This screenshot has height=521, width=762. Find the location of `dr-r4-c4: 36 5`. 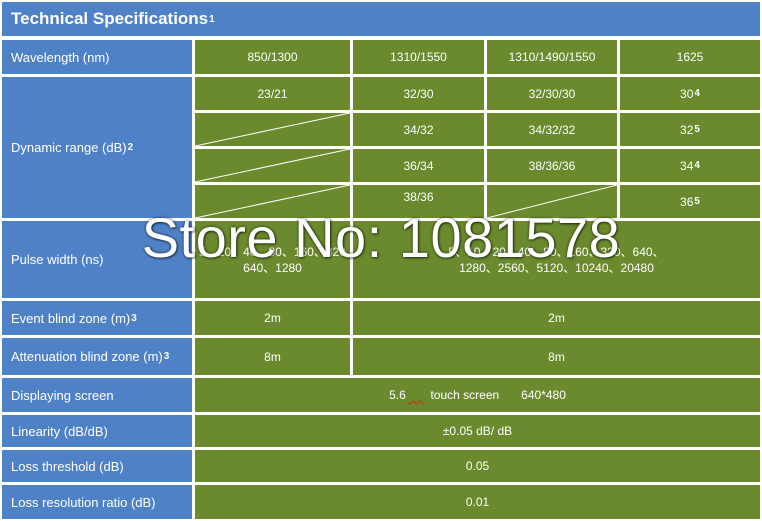

dr-r4-c4: 36 5 is located at coordinates (690, 201).